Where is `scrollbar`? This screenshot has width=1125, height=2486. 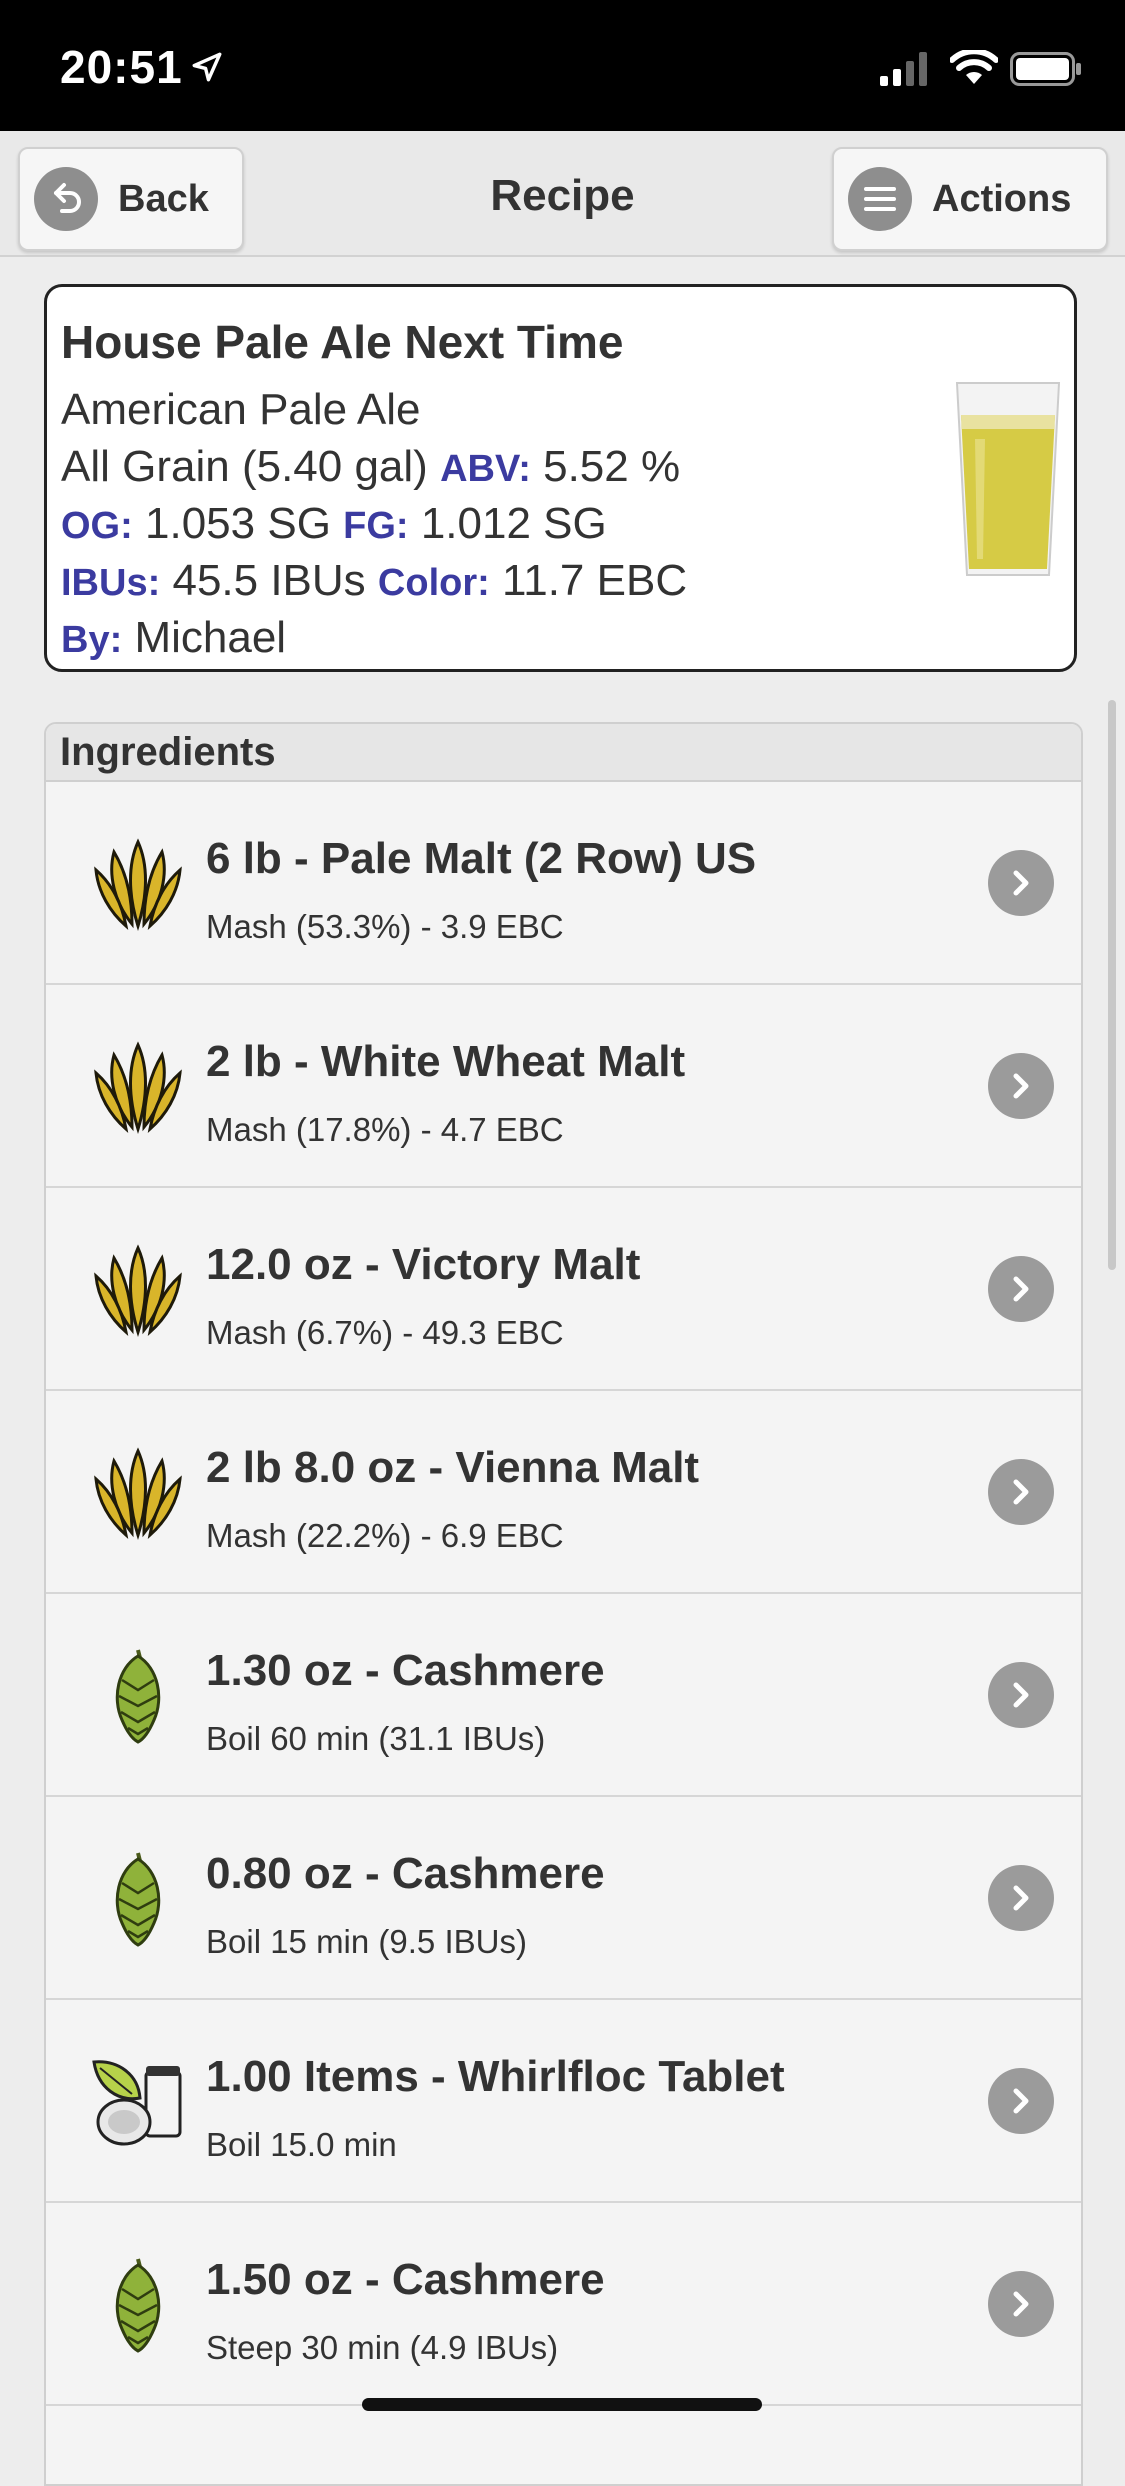 scrollbar is located at coordinates (1112, 985).